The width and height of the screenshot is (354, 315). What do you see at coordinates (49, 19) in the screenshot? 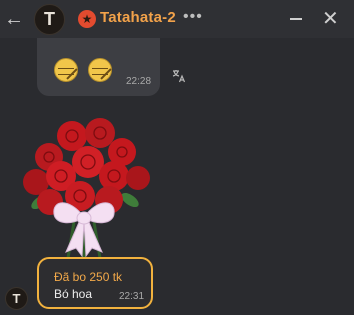
I see `avatar: T` at bounding box center [49, 19].